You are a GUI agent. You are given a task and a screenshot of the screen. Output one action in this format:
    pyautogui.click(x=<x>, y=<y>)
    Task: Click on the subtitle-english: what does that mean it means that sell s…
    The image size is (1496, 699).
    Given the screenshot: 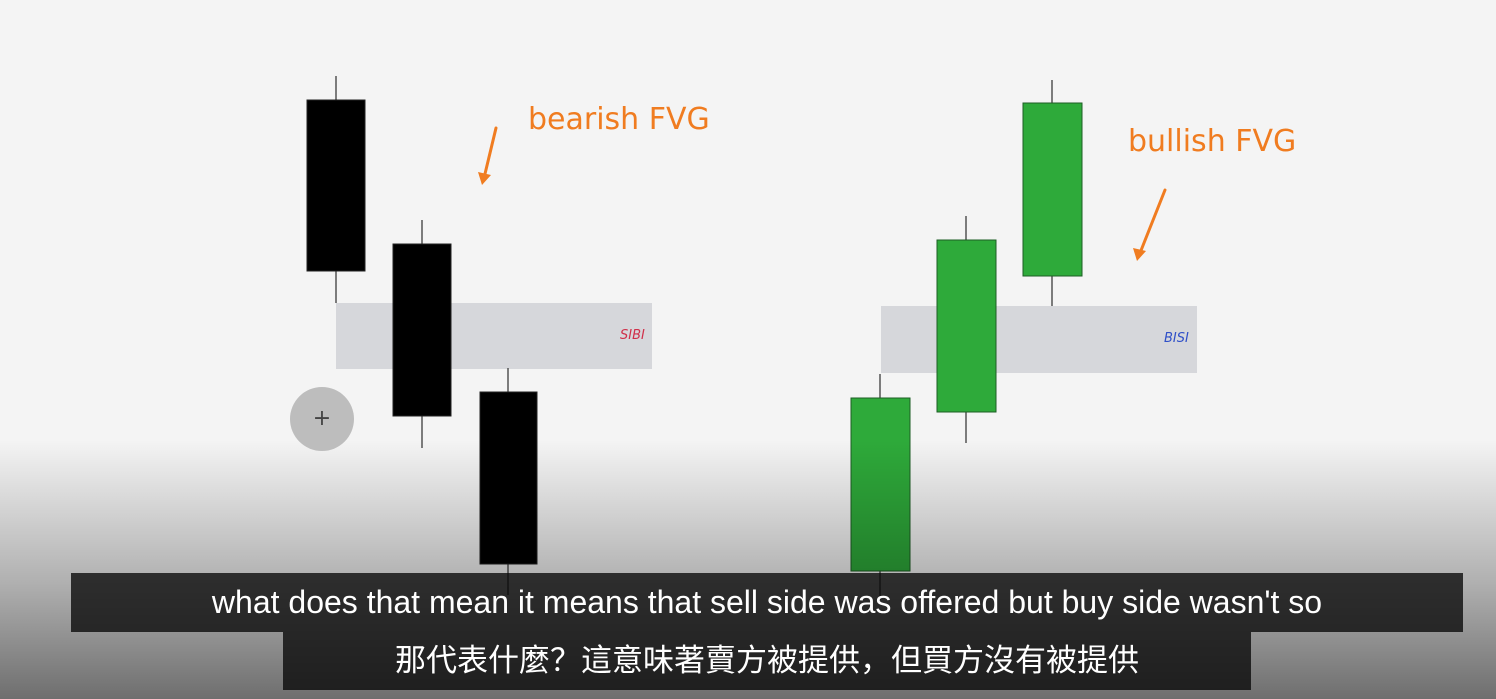 What is the action you would take?
    pyautogui.click(x=767, y=602)
    